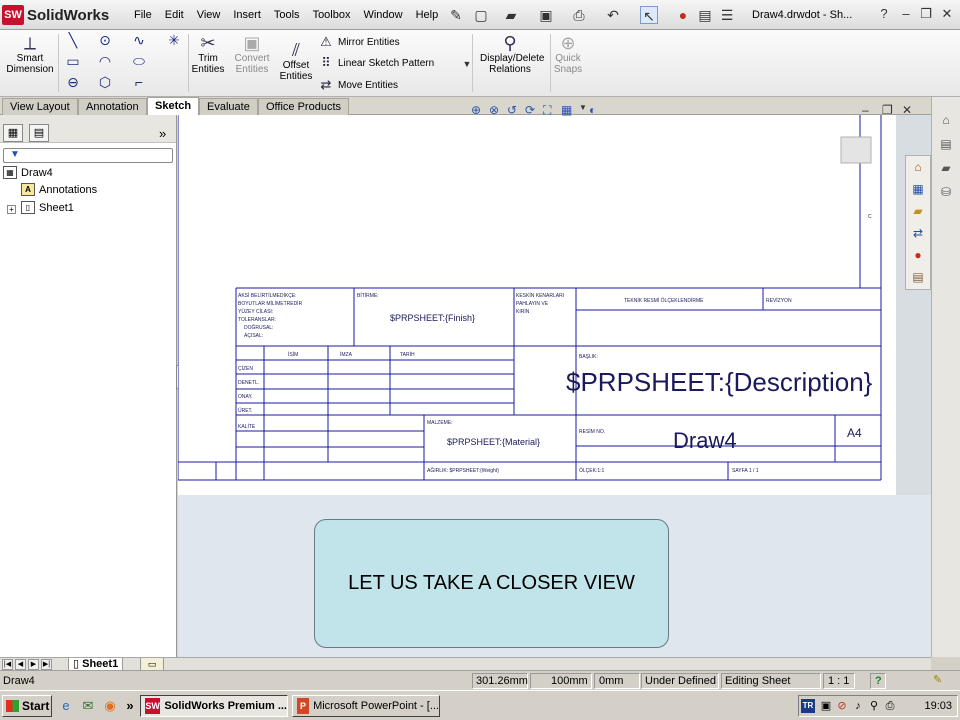  I want to click on help-icon: ?, so click(884, 14).